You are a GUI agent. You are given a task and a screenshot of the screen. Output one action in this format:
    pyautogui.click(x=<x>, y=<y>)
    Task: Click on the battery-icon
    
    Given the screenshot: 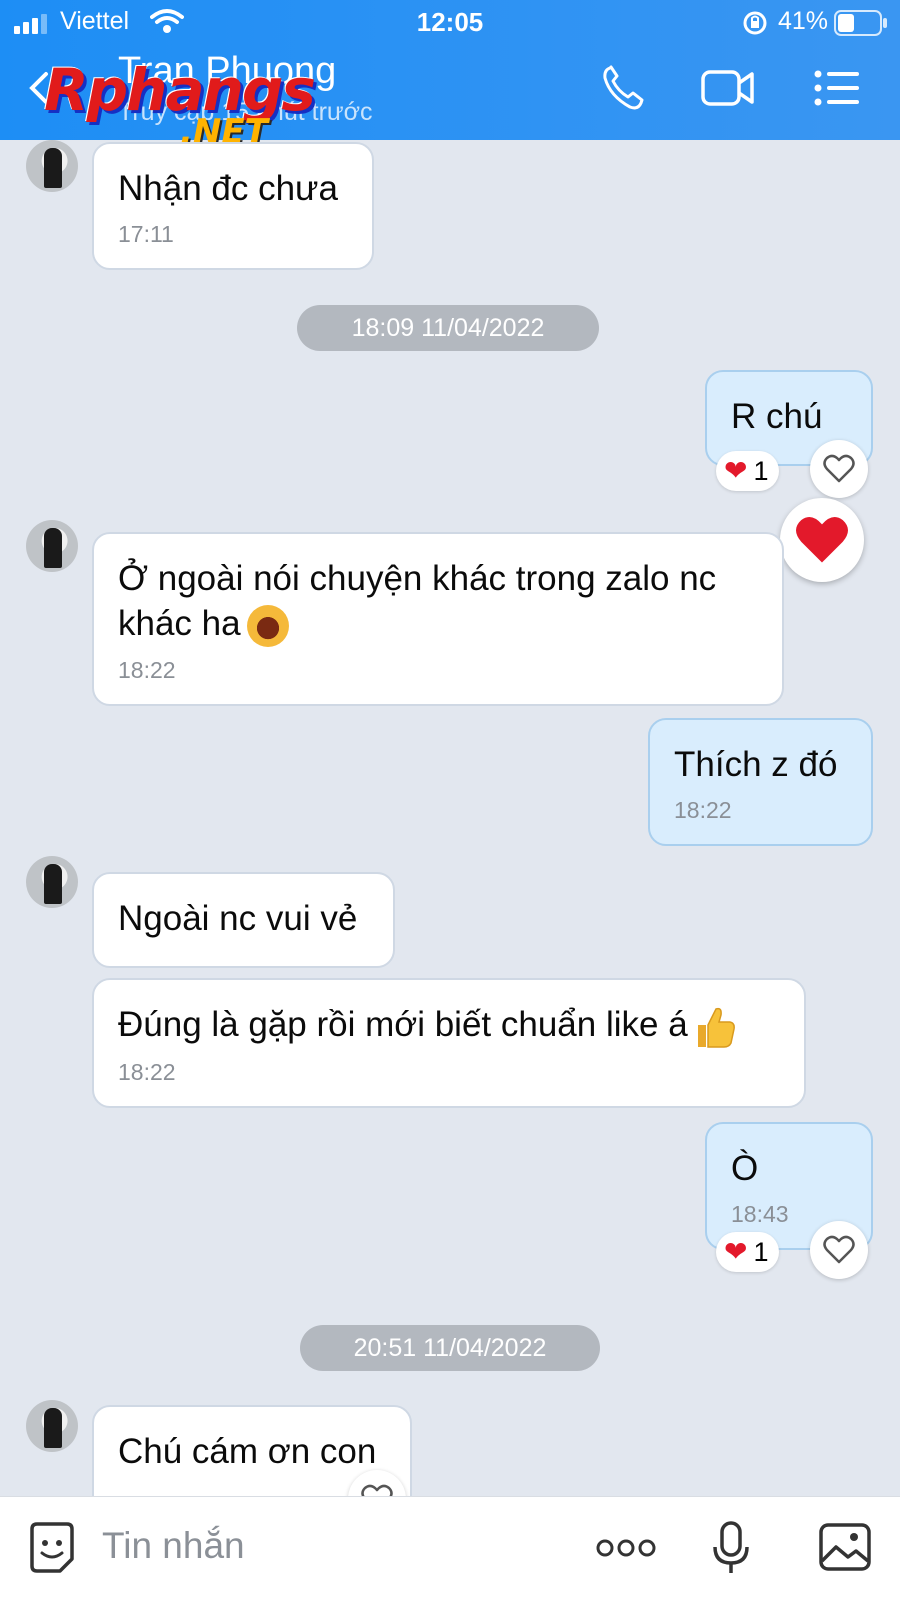 What is the action you would take?
    pyautogui.click(x=860, y=23)
    